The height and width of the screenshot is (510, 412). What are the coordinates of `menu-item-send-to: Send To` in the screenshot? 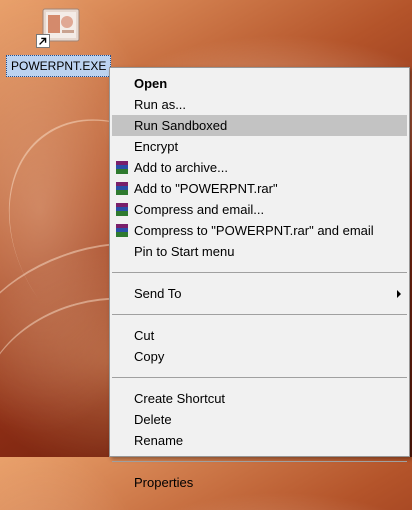 It's located at (259, 293).